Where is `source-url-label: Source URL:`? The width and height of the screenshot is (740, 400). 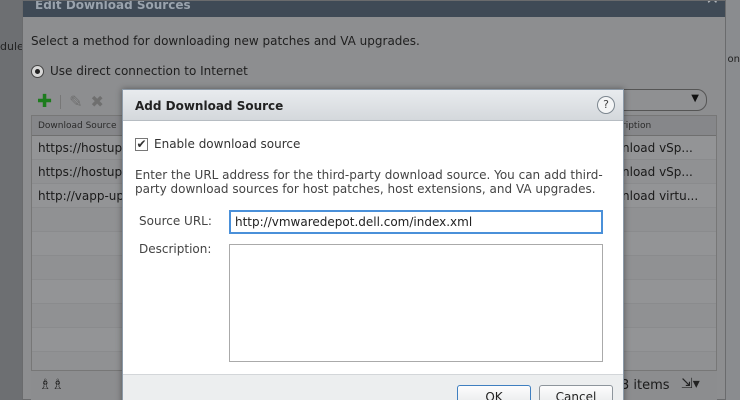
source-url-label: Source URL: is located at coordinates (175, 221).